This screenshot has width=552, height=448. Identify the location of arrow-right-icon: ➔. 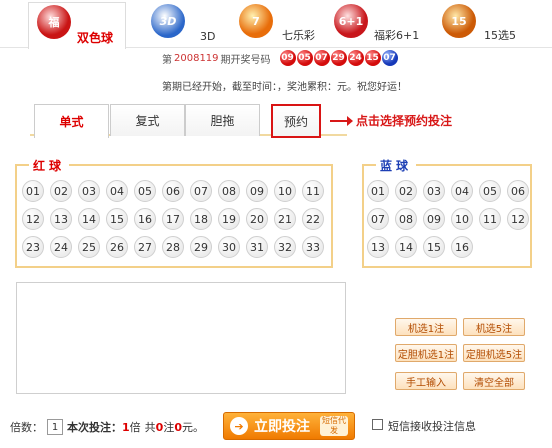
(239, 426).